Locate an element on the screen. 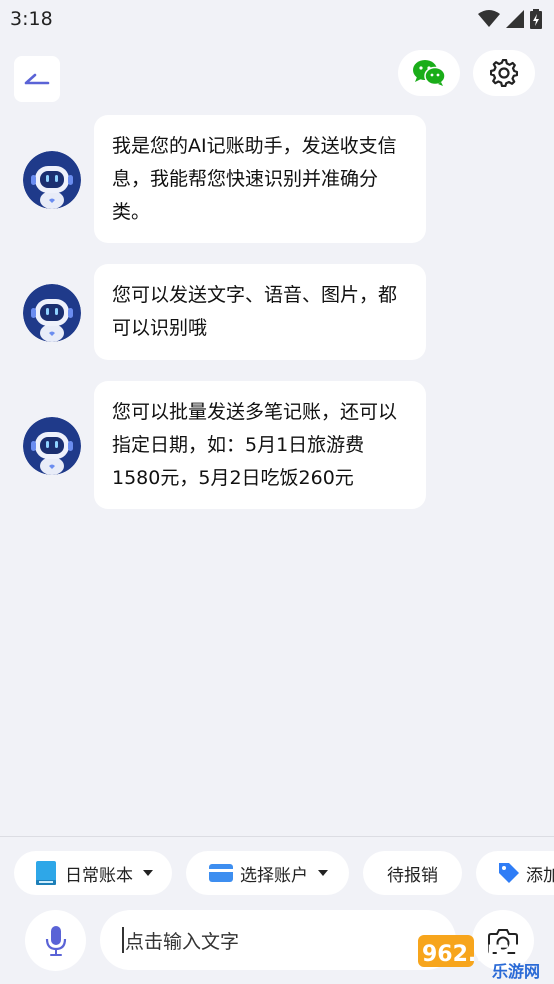 This screenshot has height=984, width=554. message-input-placeholder: 点击输入文字 is located at coordinates (182, 941).